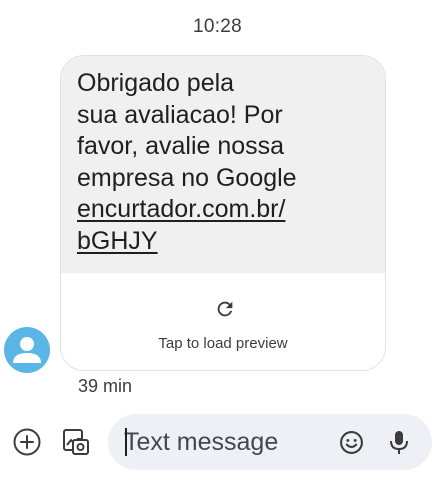 The height and width of the screenshot is (491, 435). Describe the element at coordinates (229, 442) in the screenshot. I see `text-message-input` at that location.